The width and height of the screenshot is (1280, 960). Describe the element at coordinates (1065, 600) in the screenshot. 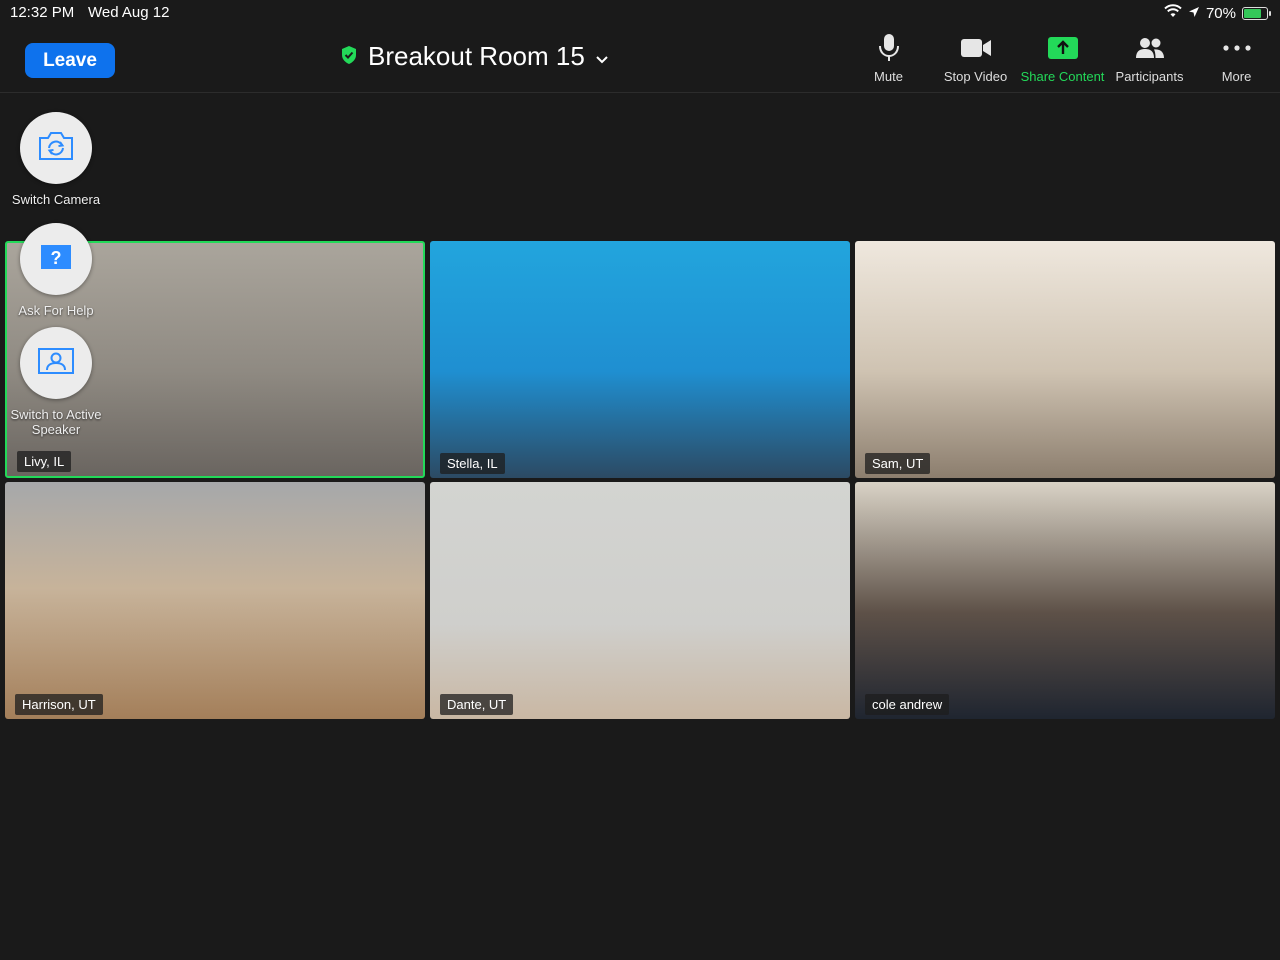

I see `video-tile: cole andrew` at that location.